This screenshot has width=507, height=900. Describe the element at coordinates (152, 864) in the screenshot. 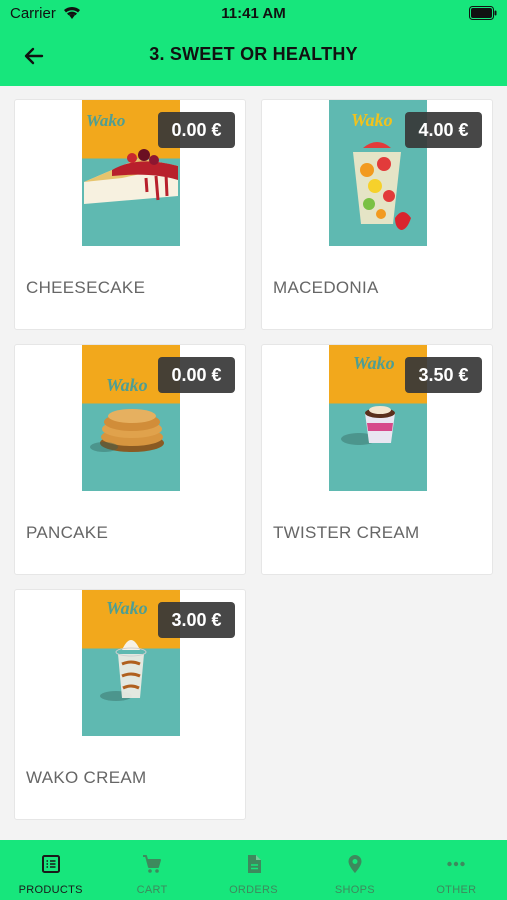

I see `cart-icon` at that location.